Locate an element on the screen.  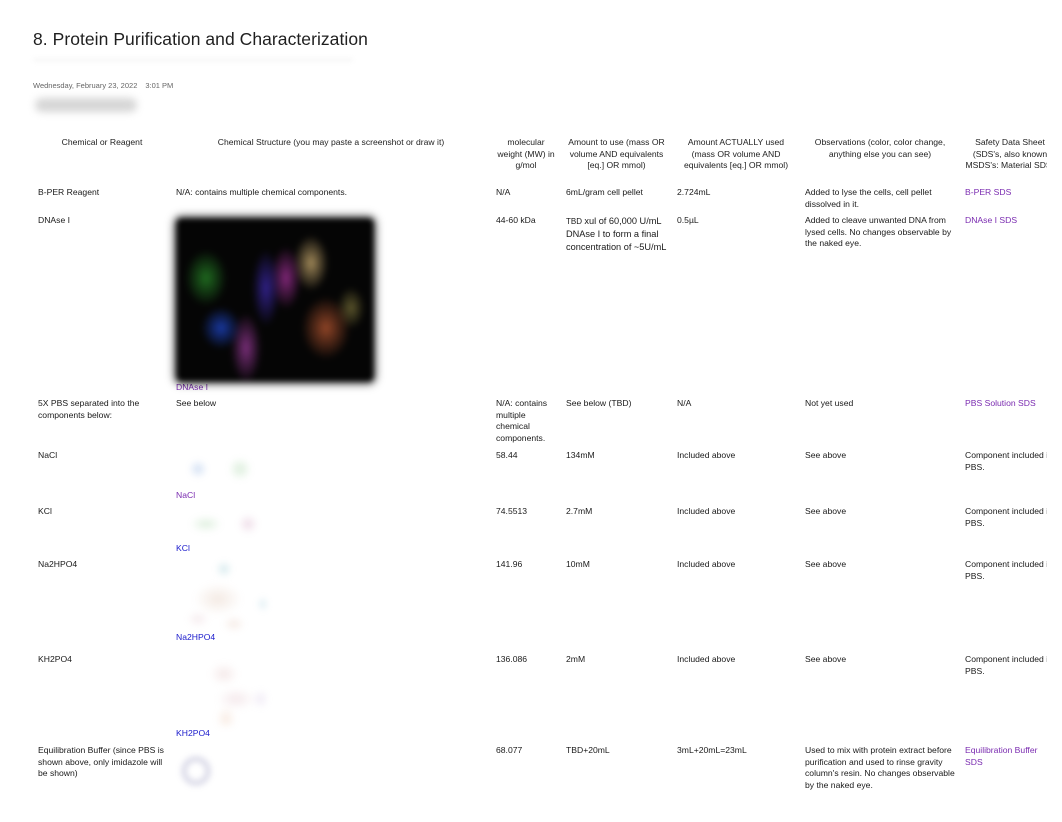
cell-mw: 58.44 is located at coordinates (507, 455).